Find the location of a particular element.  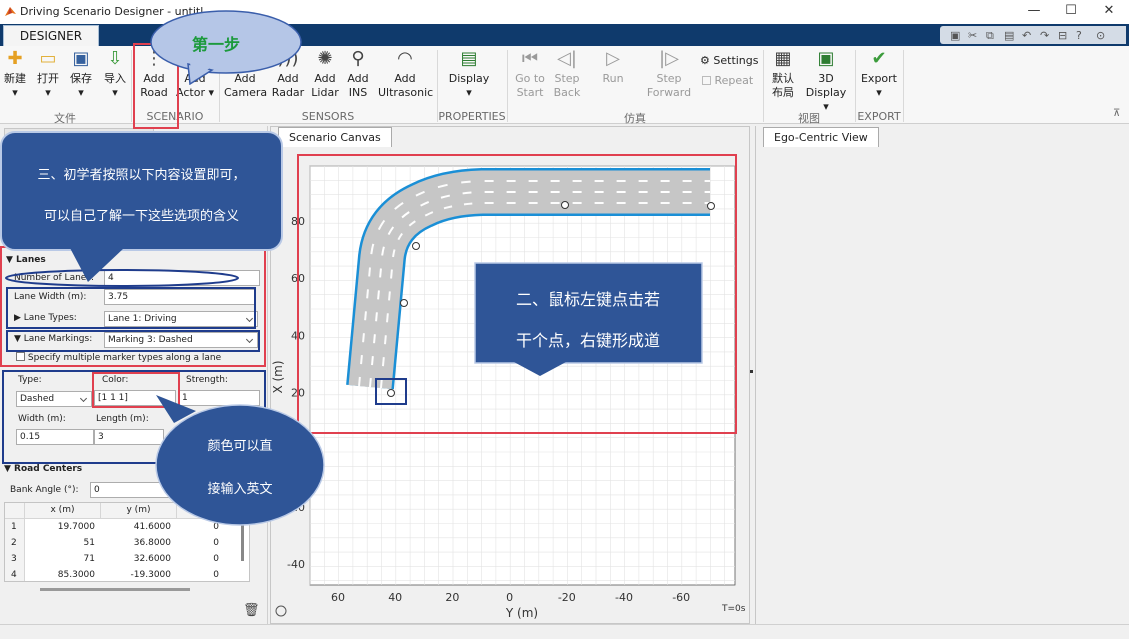

row-number: 1 is located at coordinates (15, 527).